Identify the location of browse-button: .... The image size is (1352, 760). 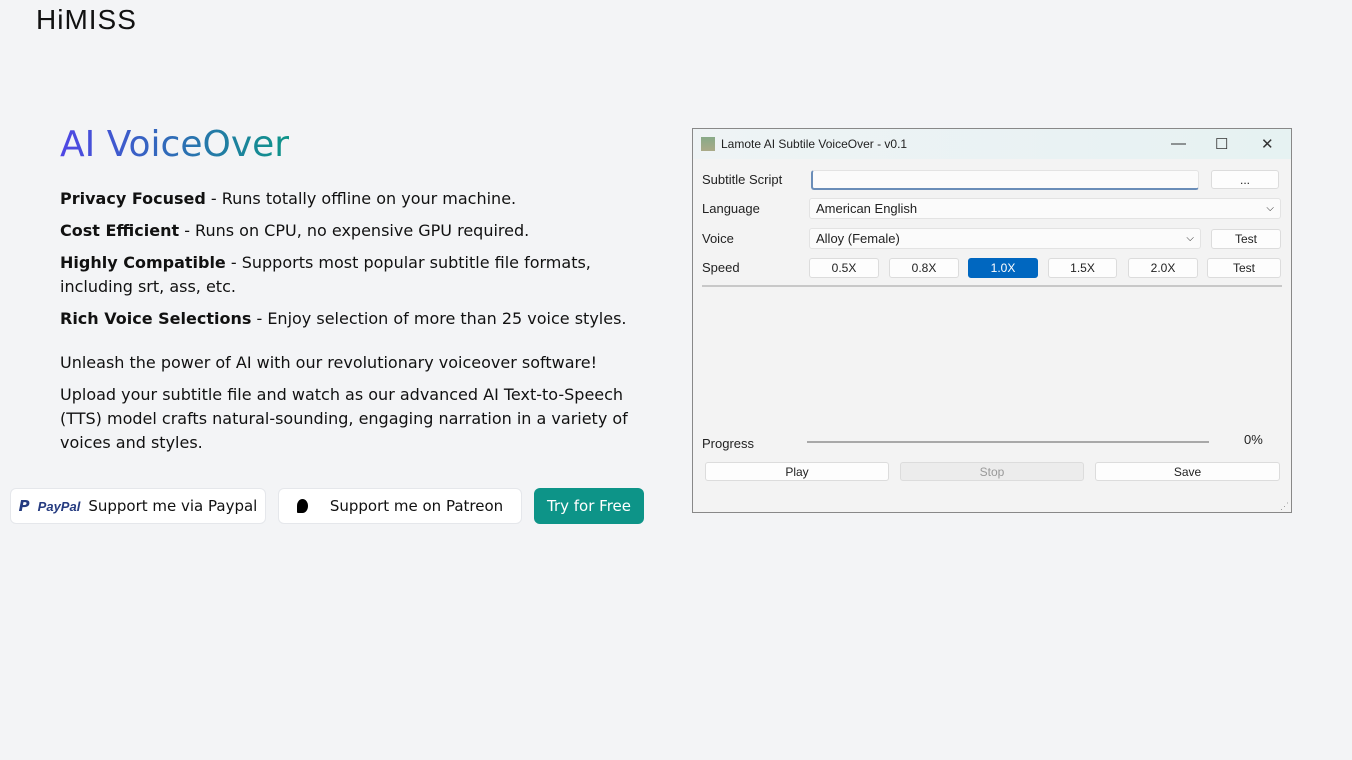
(1245, 179).